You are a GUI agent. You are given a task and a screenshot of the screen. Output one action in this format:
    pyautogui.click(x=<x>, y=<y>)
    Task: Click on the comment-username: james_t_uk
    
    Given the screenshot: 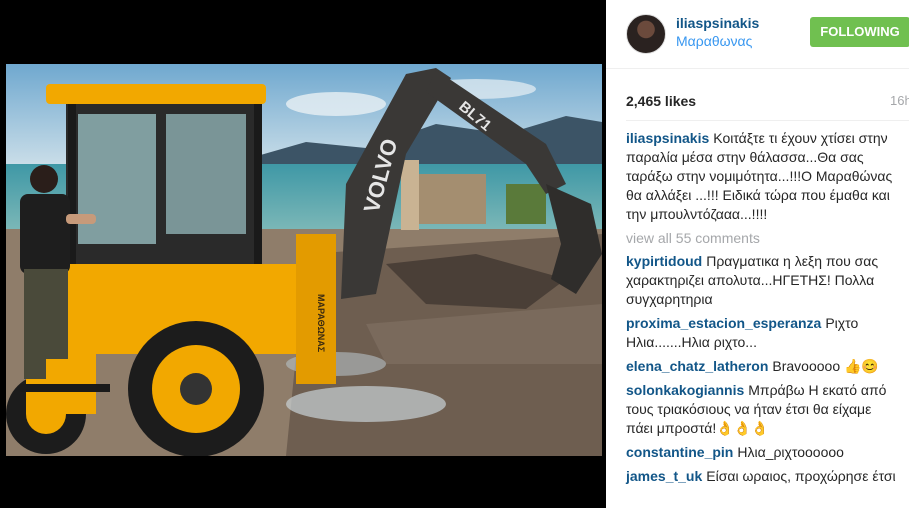 What is the action you would take?
    pyautogui.click(x=664, y=476)
    